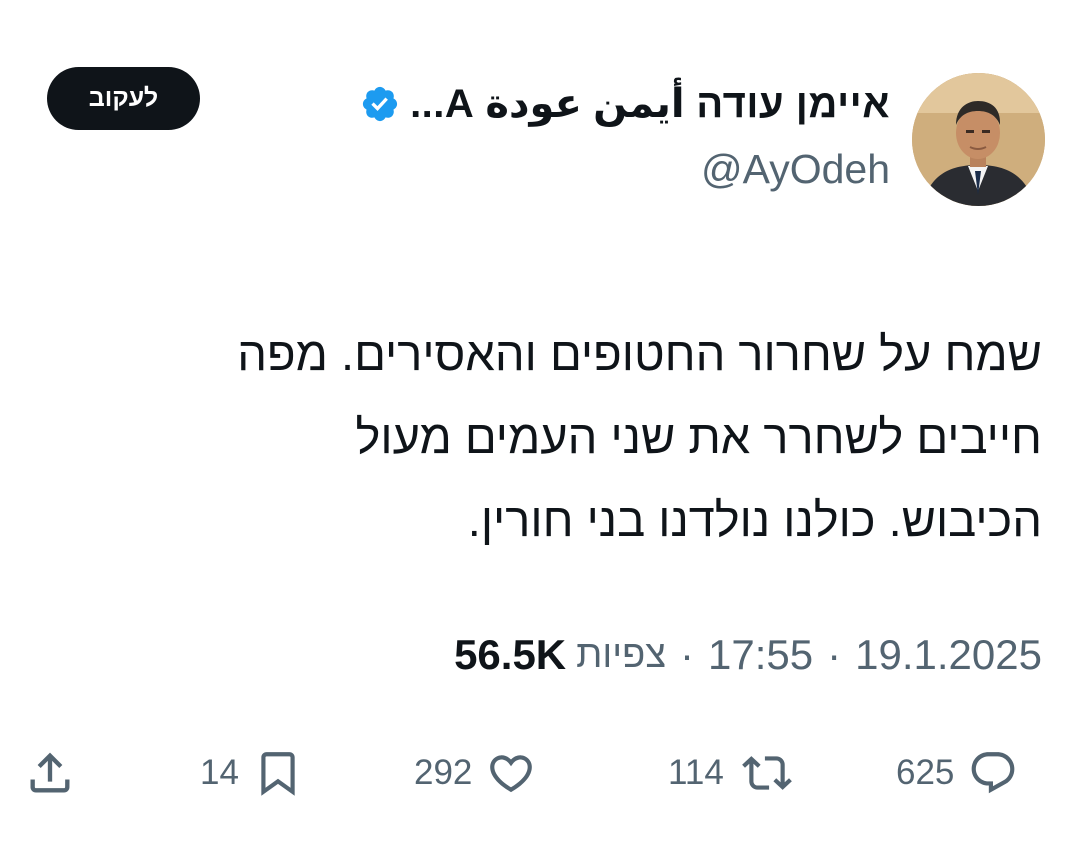  I want to click on action-bar: 625 114 292 14, so click(535, 772).